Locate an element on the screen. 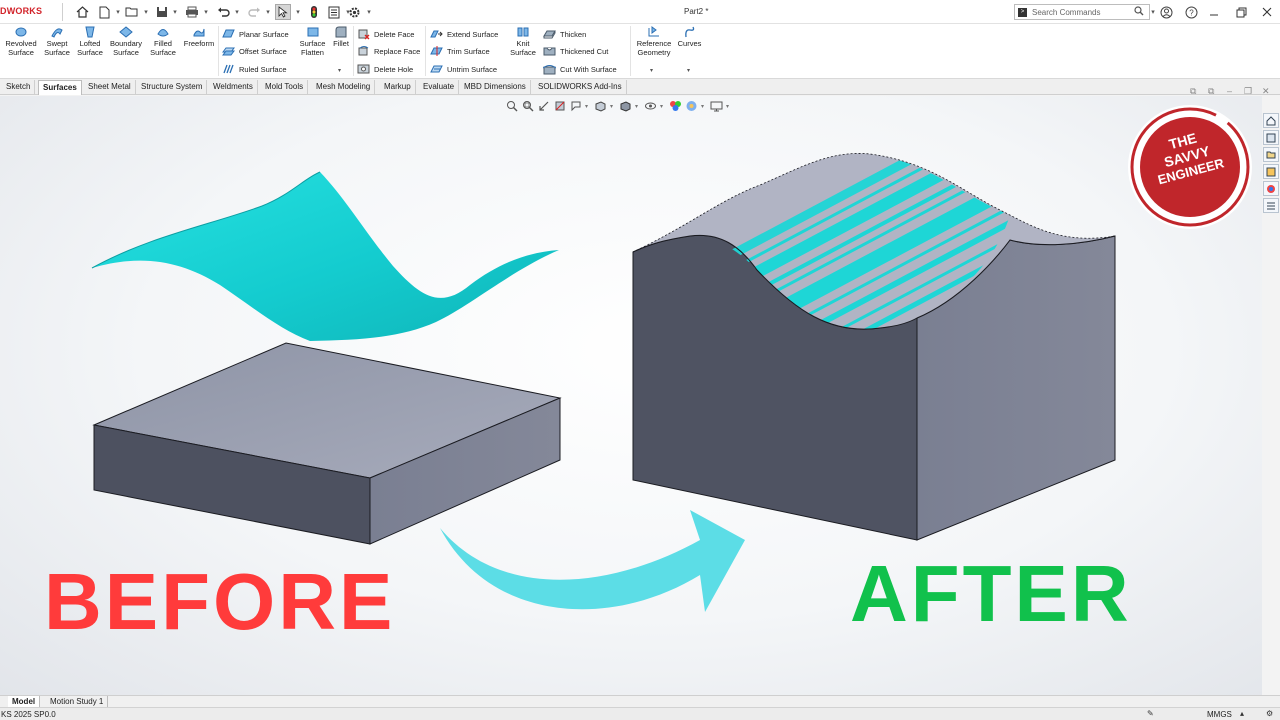  wavy-surface is located at coordinates (325, 256).